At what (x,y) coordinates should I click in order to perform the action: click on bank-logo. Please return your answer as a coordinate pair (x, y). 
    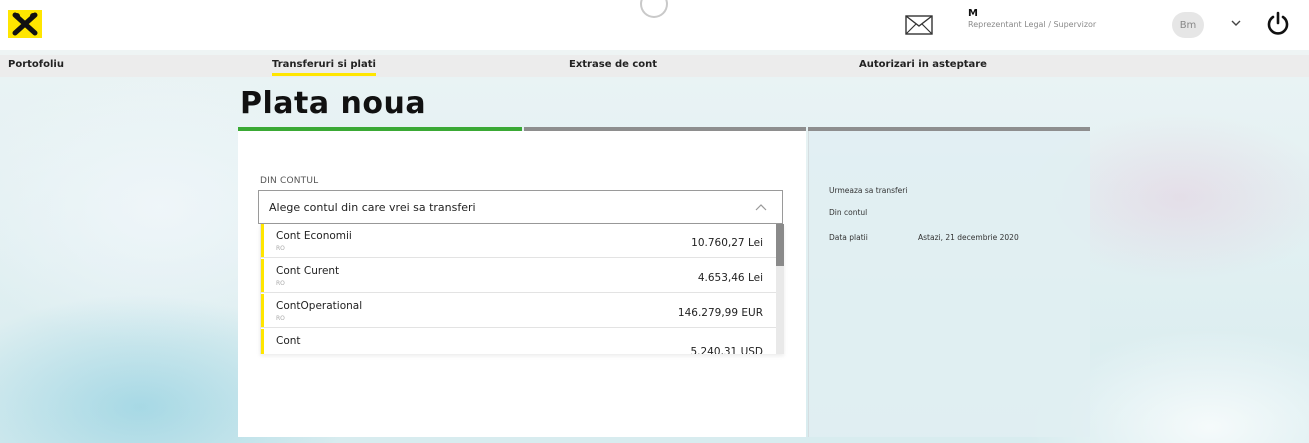
    Looking at the image, I should click on (25, 24).